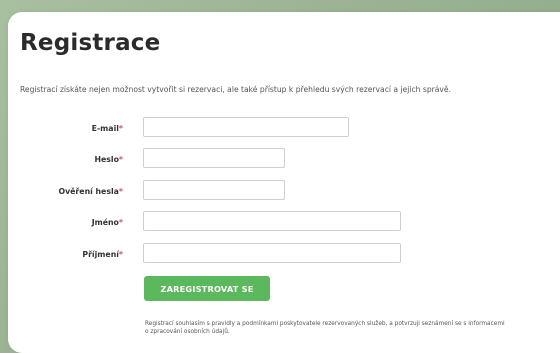 This screenshot has width=560, height=353. I want to click on password-confirm-row: Ověření hesla*, so click(280, 191).